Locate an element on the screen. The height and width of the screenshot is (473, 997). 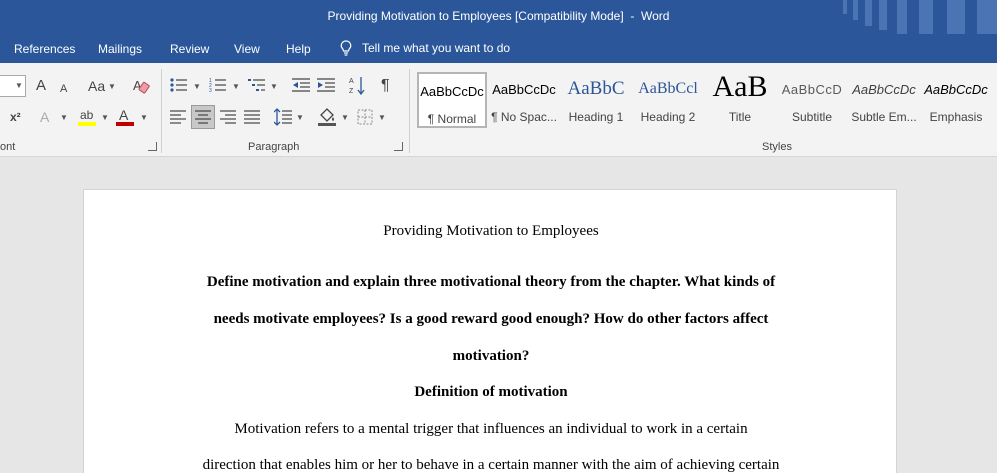
borders-icon is located at coordinates (365, 117).